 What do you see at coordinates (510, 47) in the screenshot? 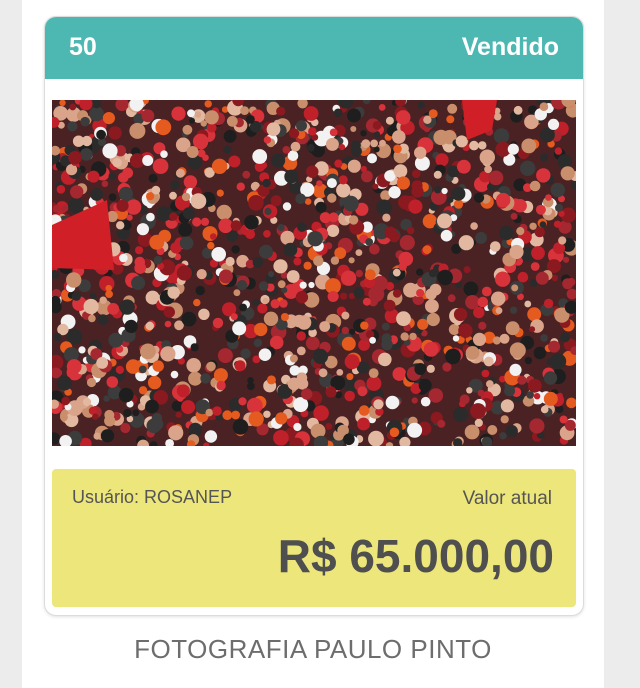
I see `sold-status: Vendido` at bounding box center [510, 47].